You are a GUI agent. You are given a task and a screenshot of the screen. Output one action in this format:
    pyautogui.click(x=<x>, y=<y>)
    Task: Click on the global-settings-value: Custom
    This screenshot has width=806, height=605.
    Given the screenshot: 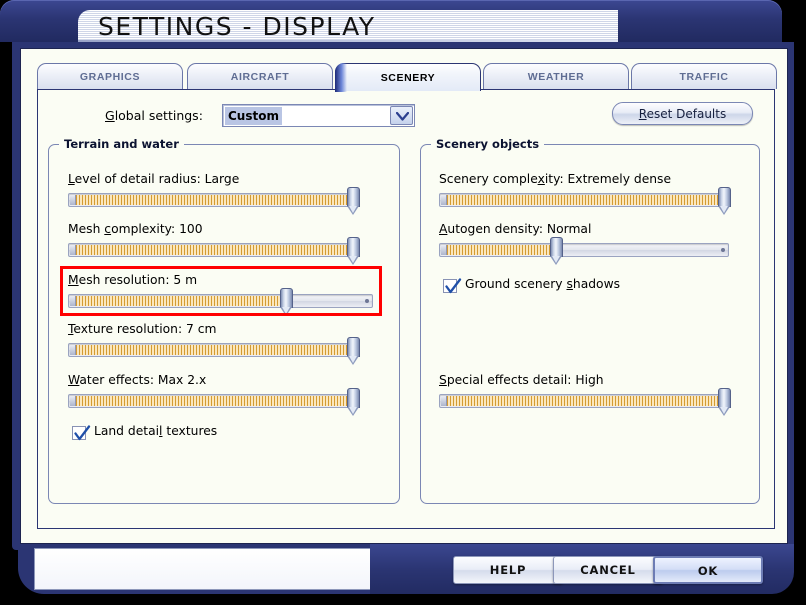 What is the action you would take?
    pyautogui.click(x=253, y=116)
    